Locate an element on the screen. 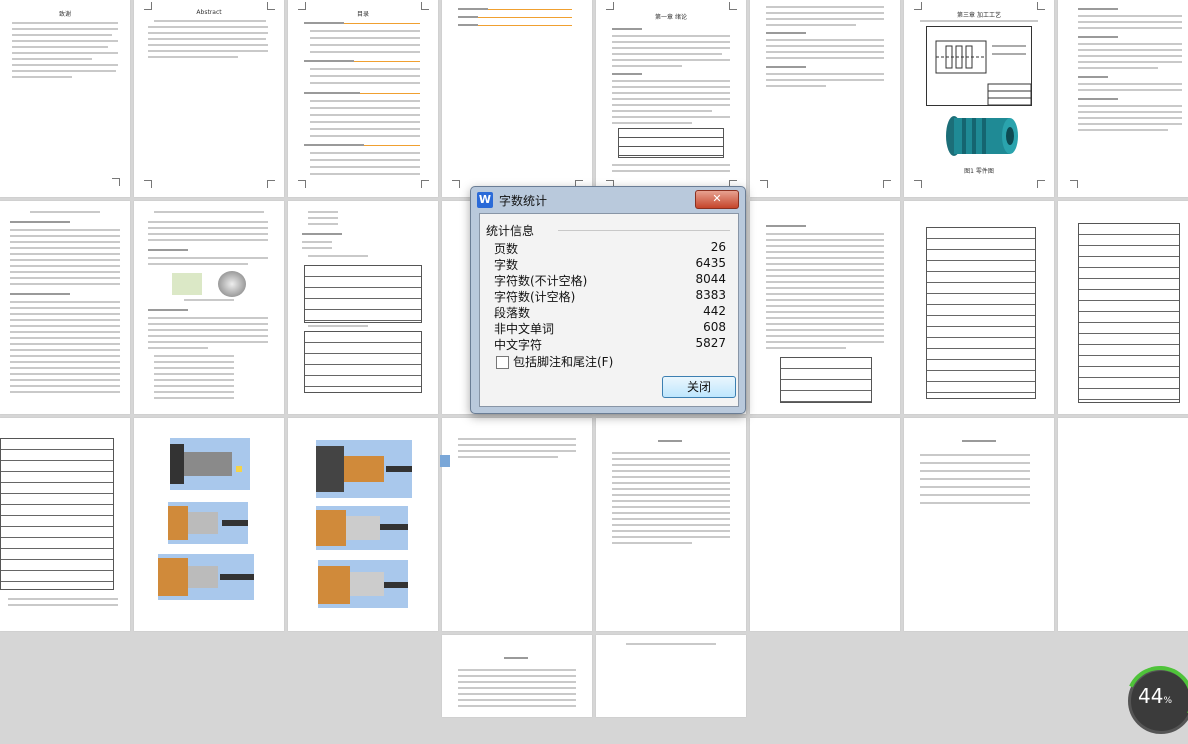  group-divider is located at coordinates (644, 230).